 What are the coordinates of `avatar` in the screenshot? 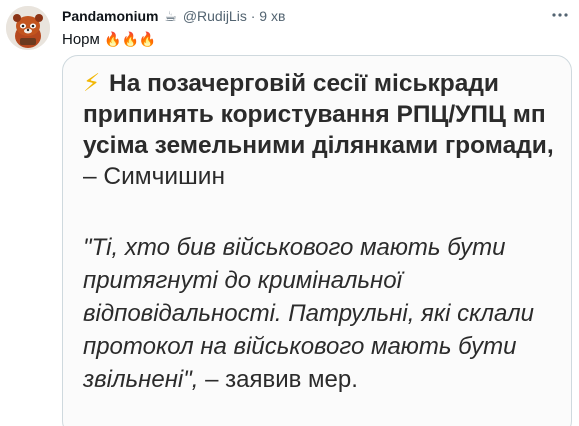 It's located at (28, 28).